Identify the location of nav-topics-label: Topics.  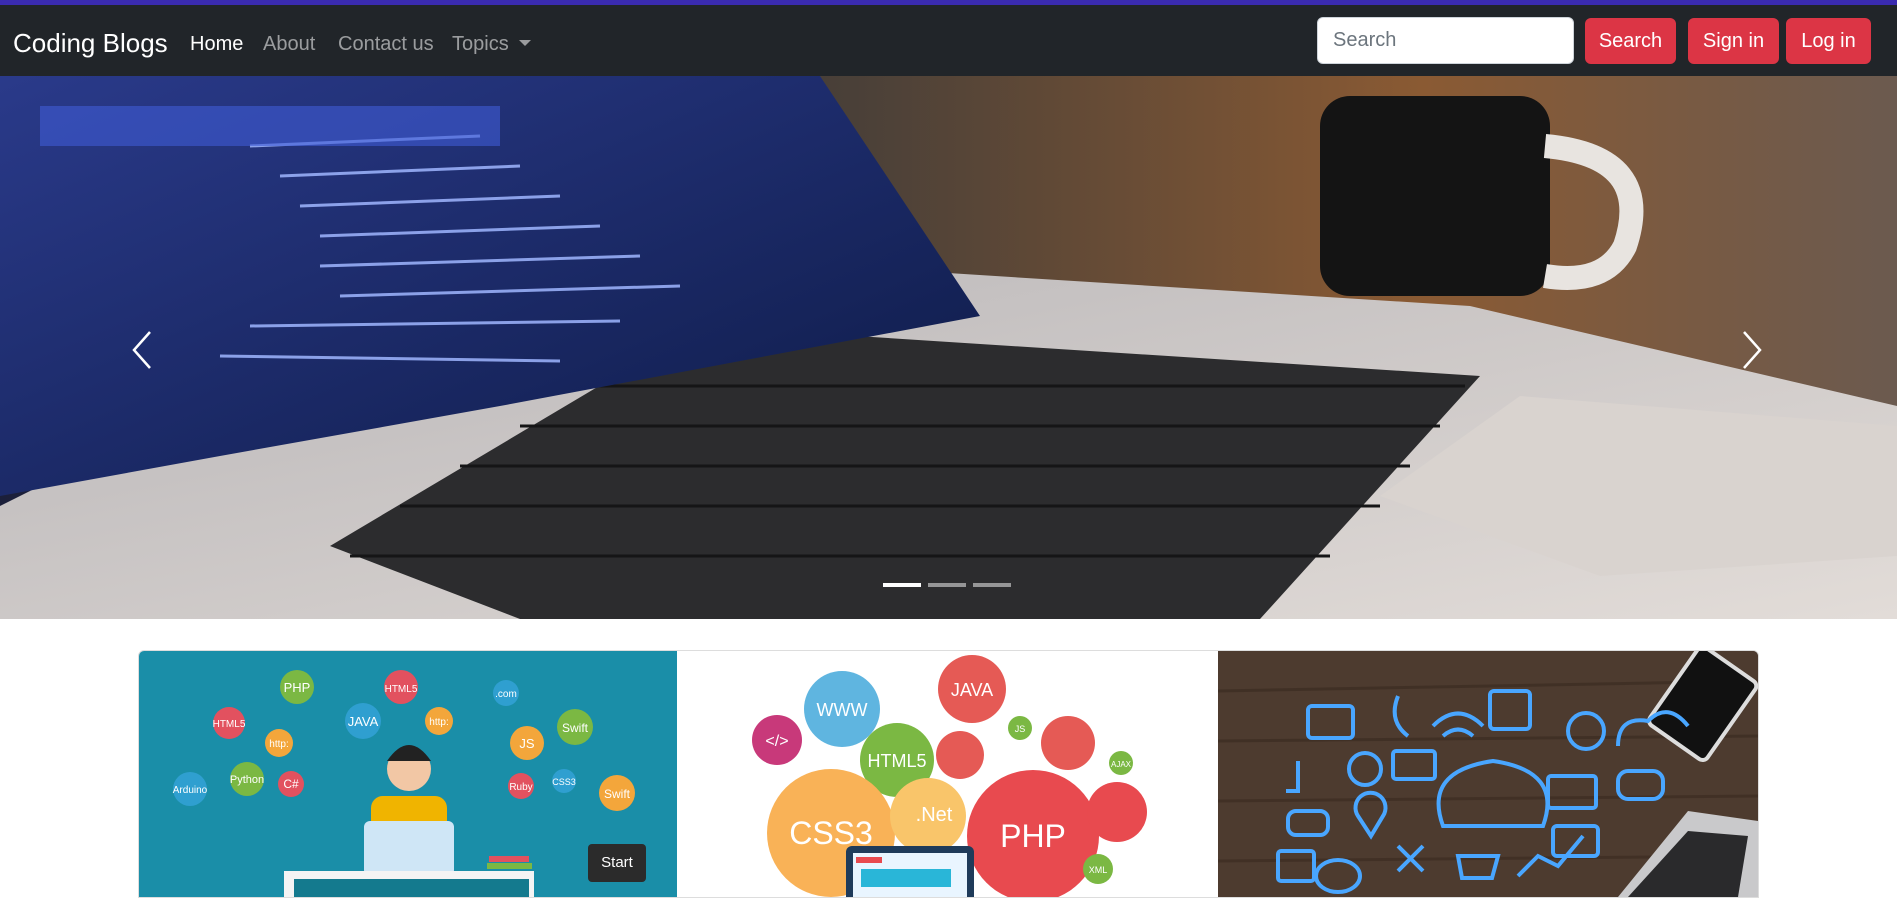
(480, 44).